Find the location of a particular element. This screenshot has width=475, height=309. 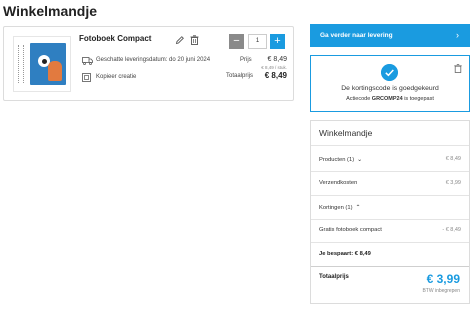

unit-price: € 8,49 / stuk. is located at coordinates (274, 67).